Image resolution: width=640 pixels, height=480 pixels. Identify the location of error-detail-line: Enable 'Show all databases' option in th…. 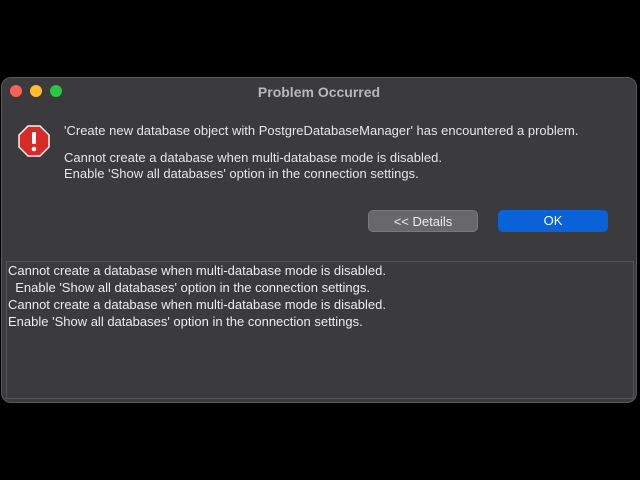
(241, 173).